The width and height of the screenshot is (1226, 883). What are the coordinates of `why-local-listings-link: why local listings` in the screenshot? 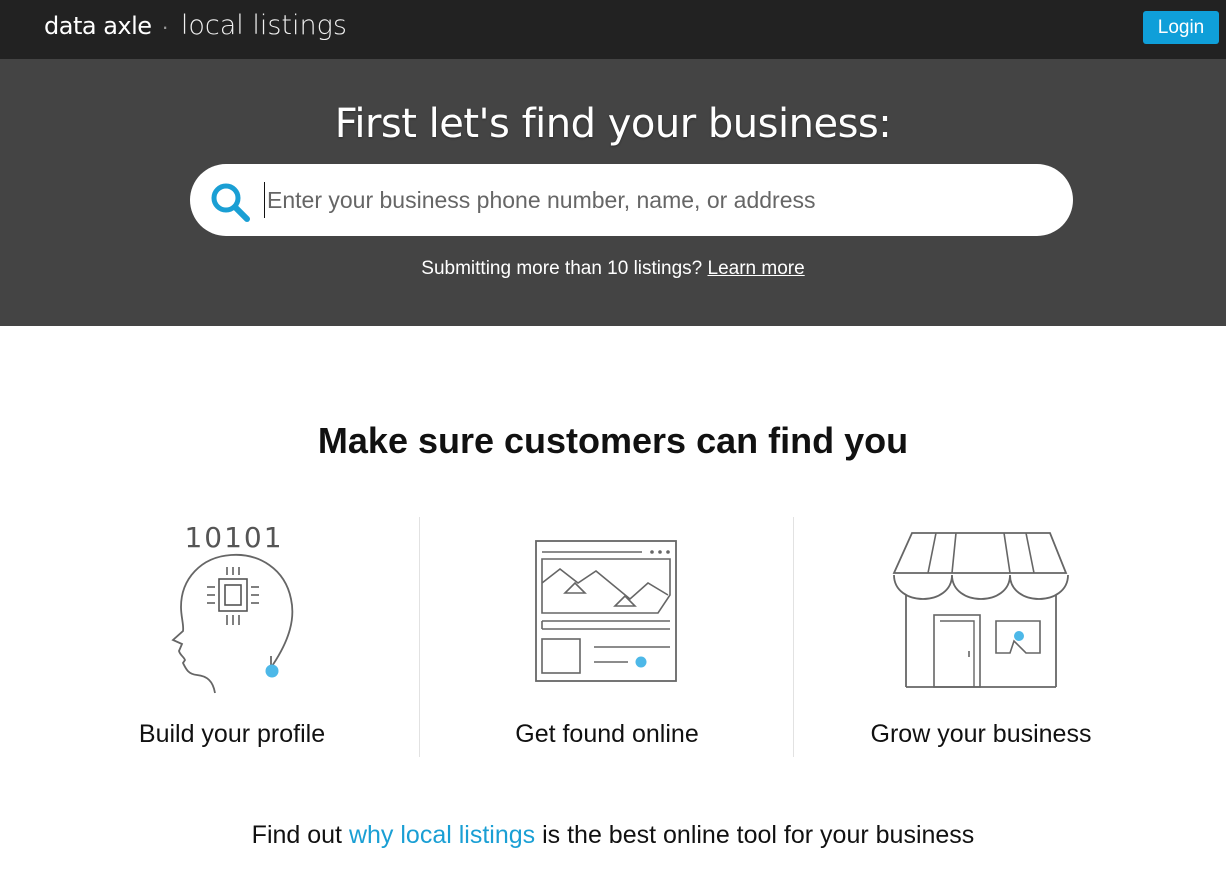 It's located at (442, 835).